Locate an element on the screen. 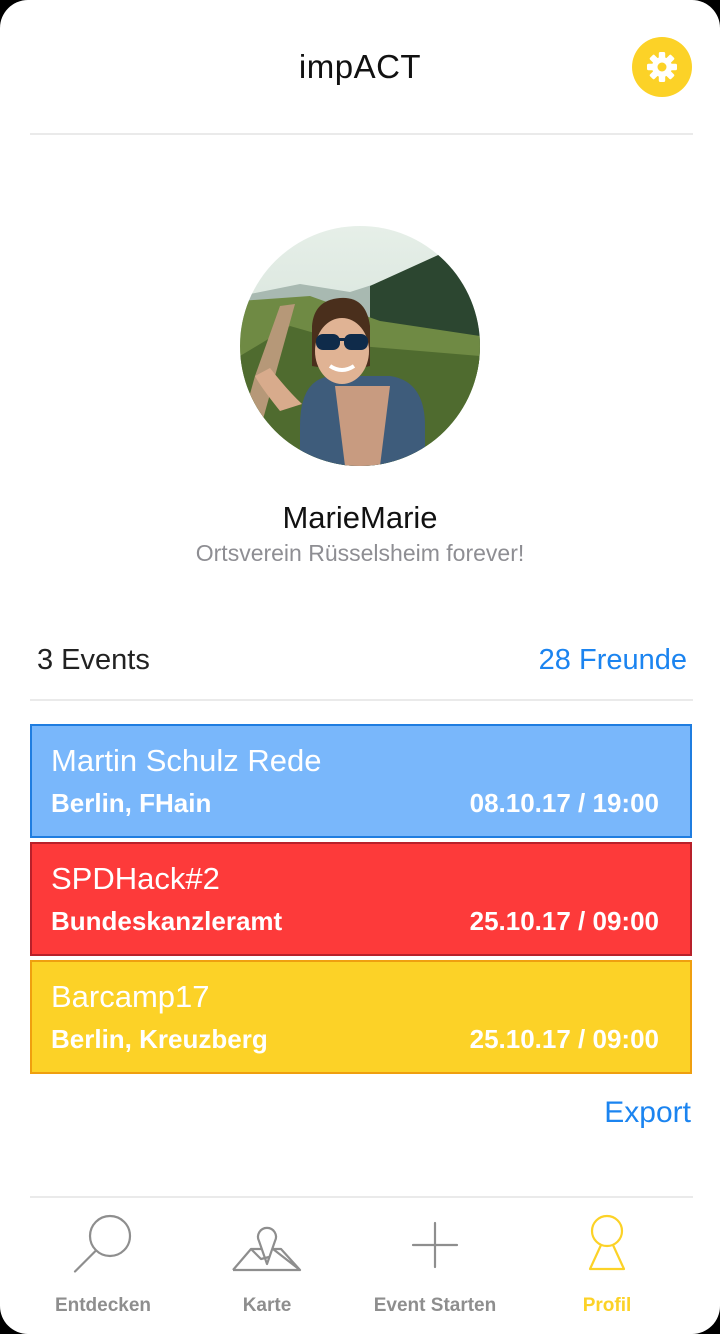 This screenshot has height=1334, width=720. tab-entdecken: Entdecken is located at coordinates (103, 1264).